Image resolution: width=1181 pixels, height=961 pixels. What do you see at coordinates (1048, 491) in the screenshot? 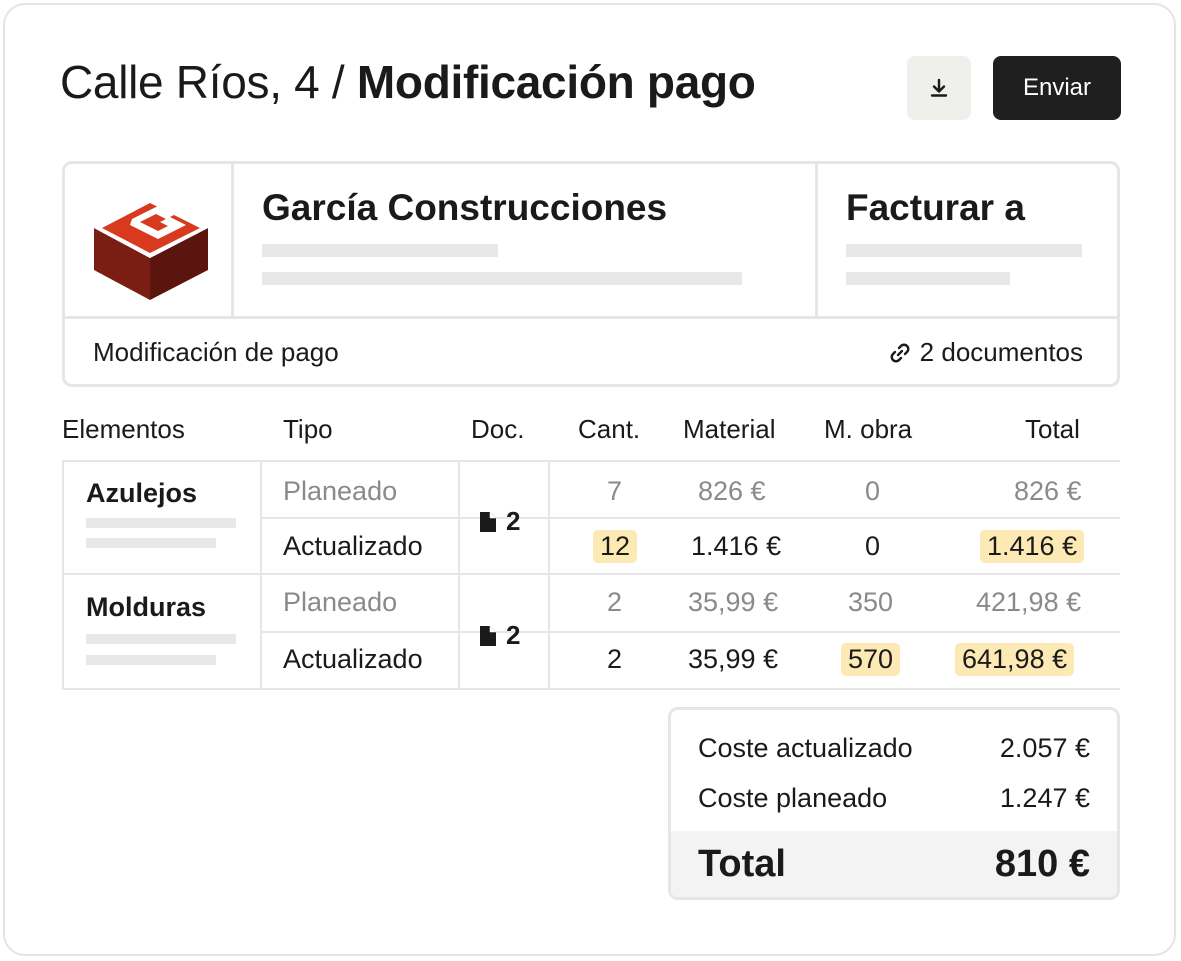
I see `row-total: 826 €` at bounding box center [1048, 491].